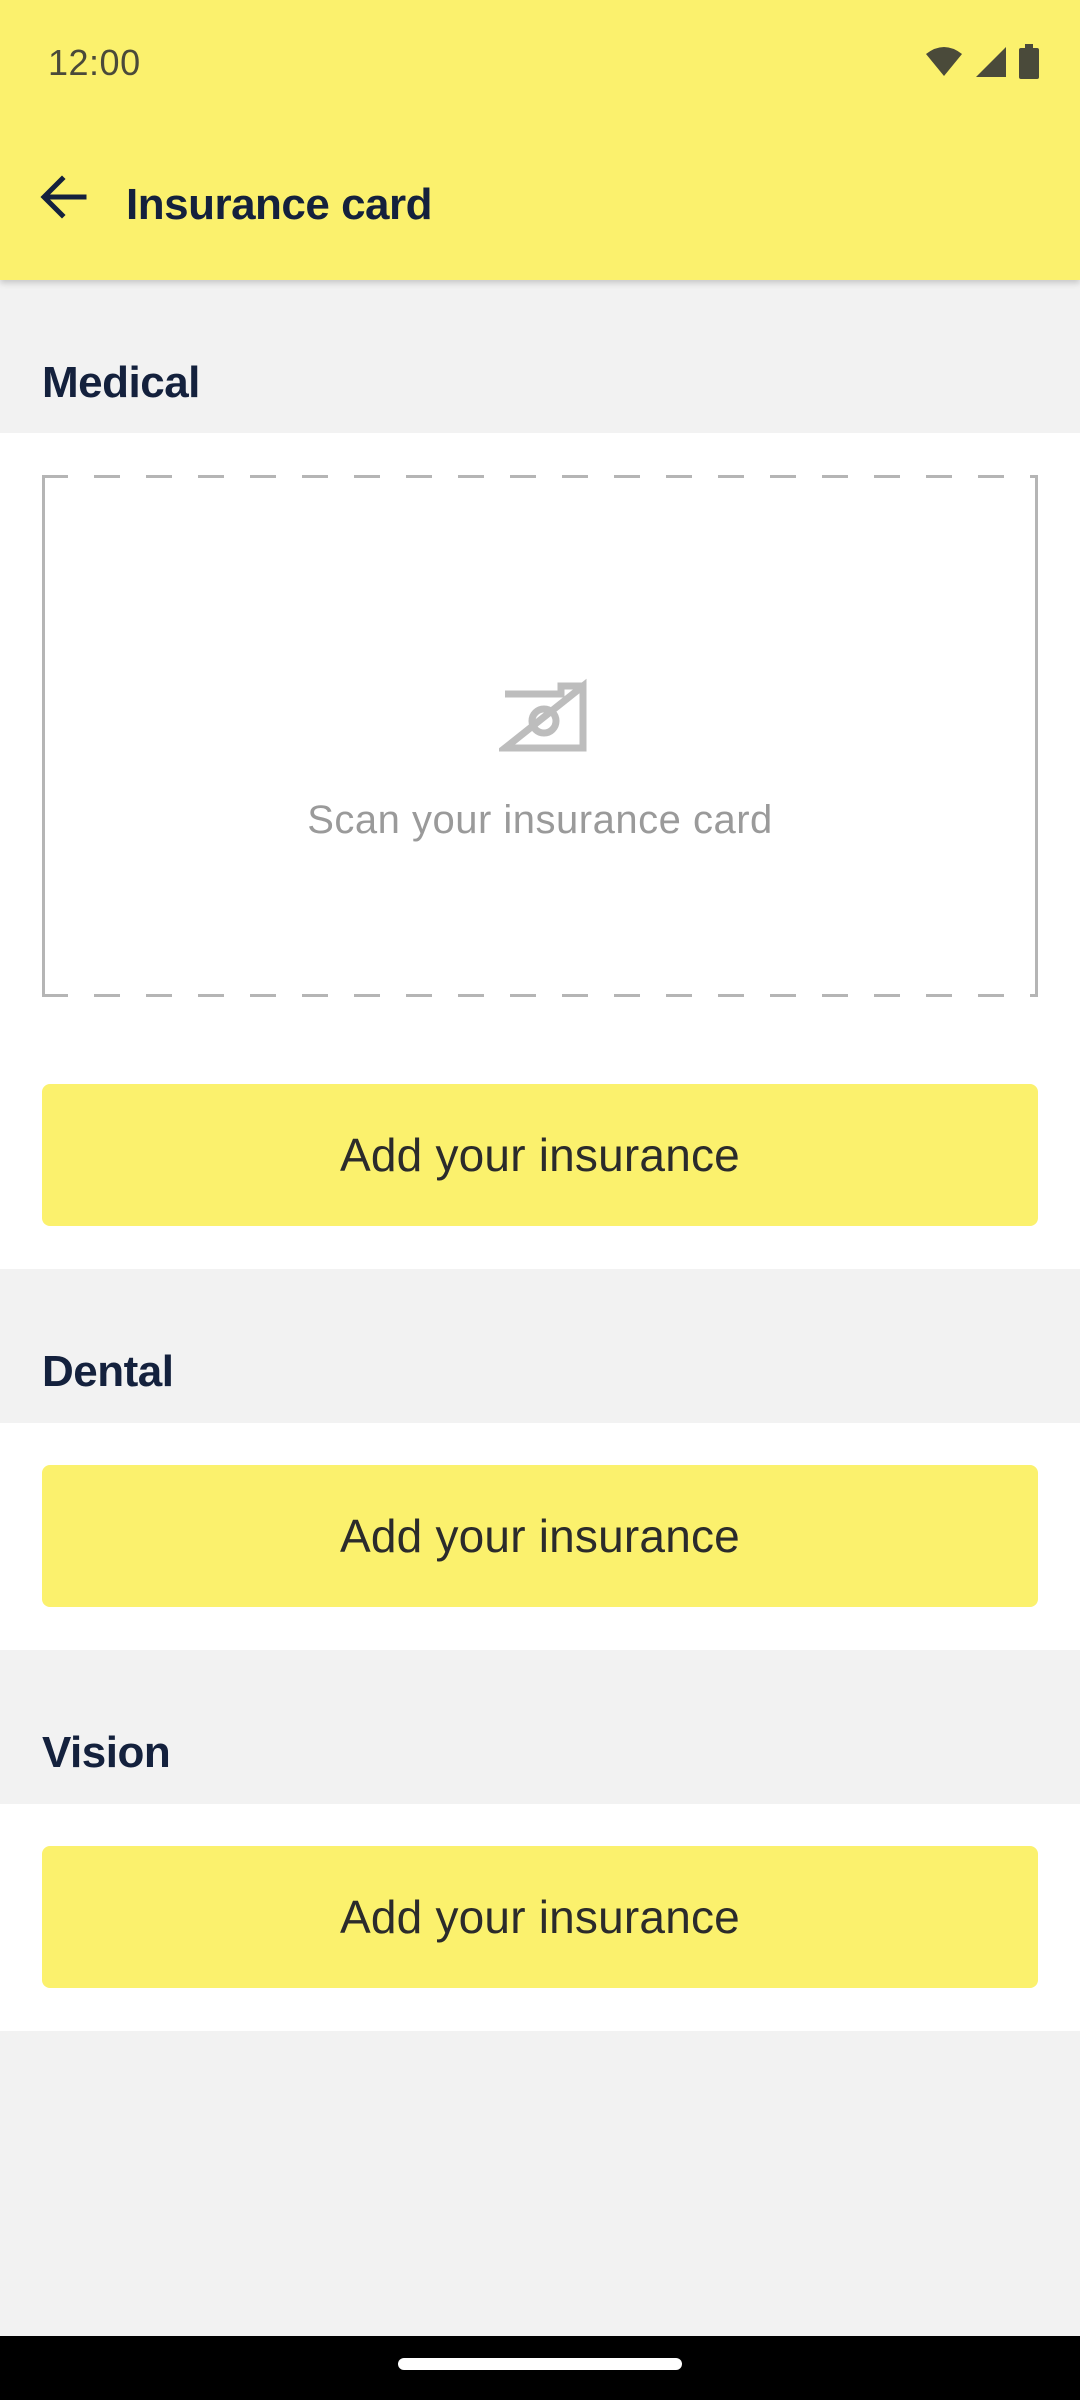 The height and width of the screenshot is (2400, 1080). What do you see at coordinates (106, 1752) in the screenshot?
I see `section-title-vision: Vision` at bounding box center [106, 1752].